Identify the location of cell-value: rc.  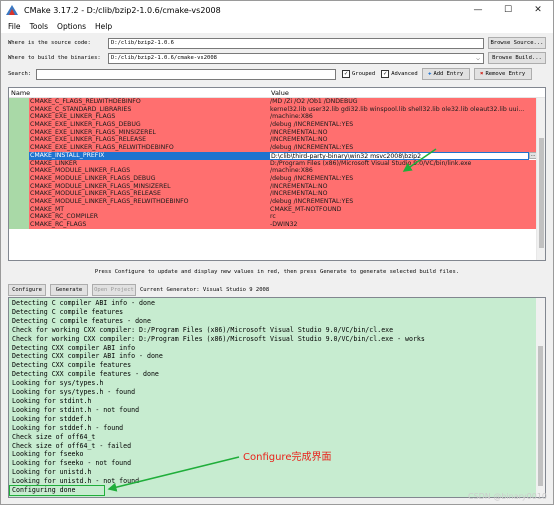
(403, 217).